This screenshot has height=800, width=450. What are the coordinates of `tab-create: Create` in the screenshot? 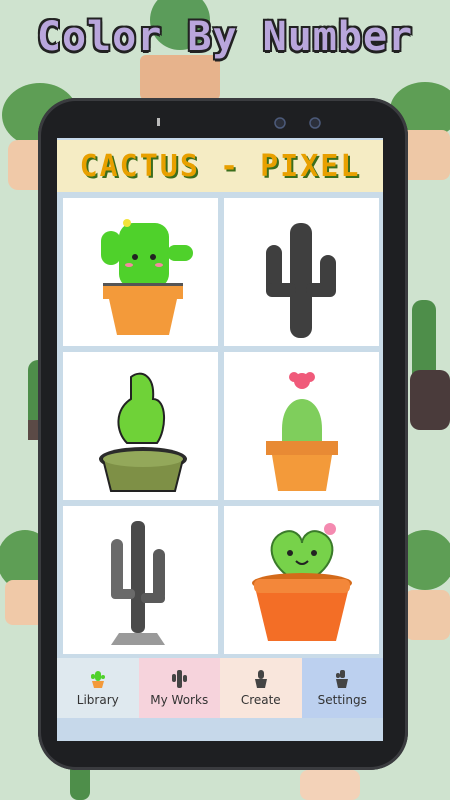 It's located at (261, 688).